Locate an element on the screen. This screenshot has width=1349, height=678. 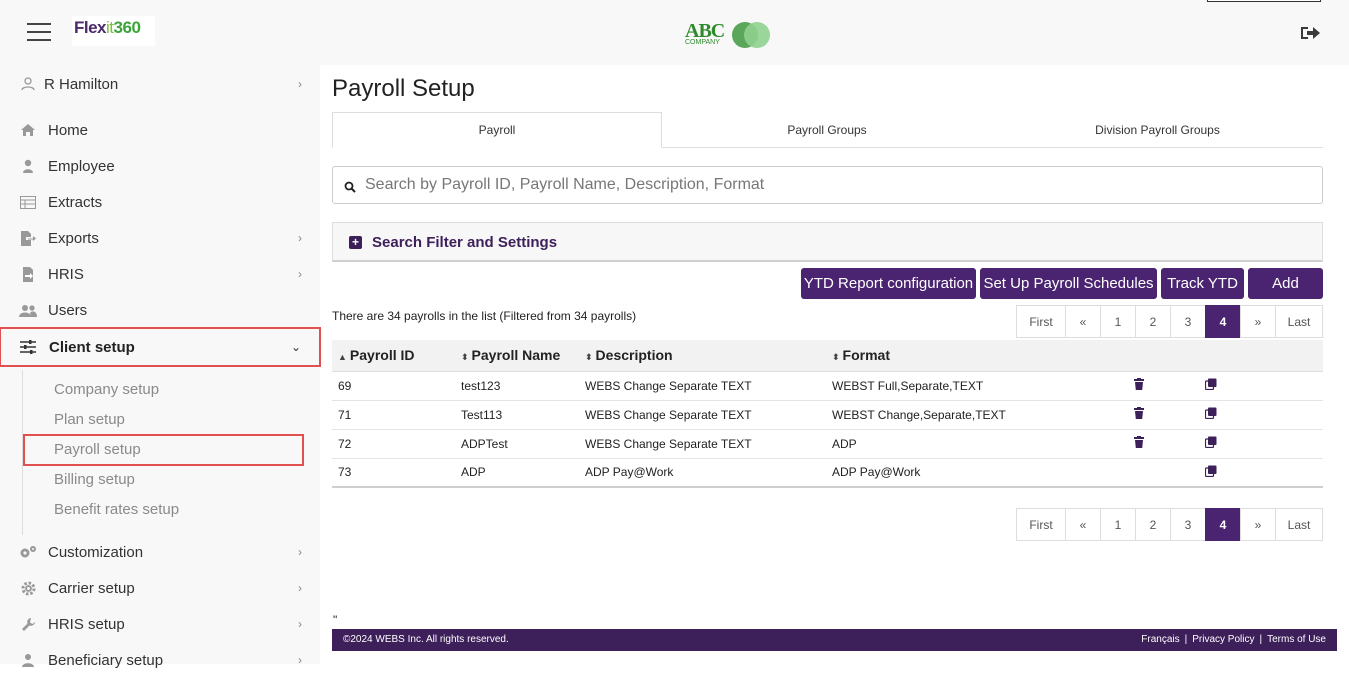
user-icon is located at coordinates (28, 84).